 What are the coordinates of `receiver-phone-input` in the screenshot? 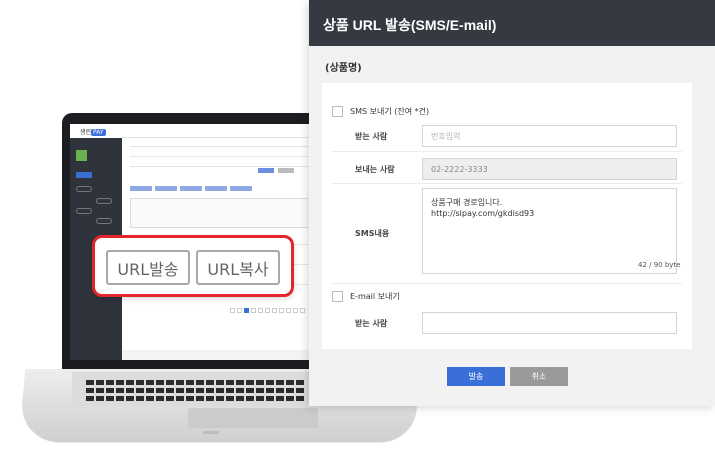 It's located at (549, 136).